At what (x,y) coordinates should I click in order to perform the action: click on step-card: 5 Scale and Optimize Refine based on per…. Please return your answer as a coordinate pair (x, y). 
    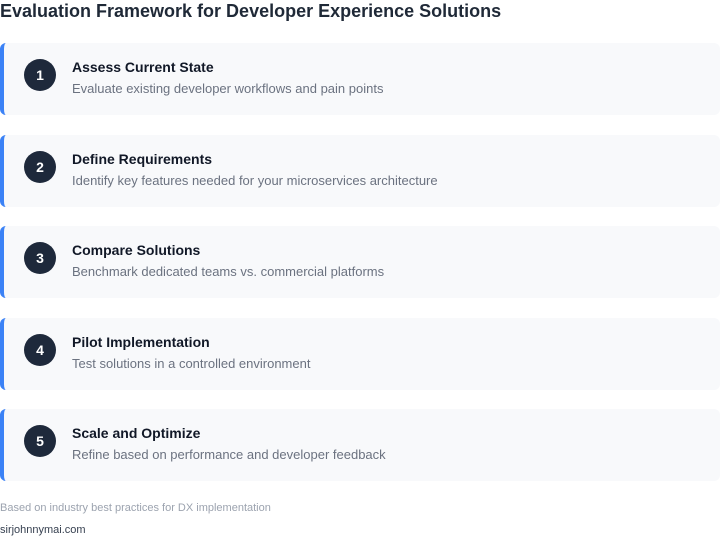
    Looking at the image, I should click on (360, 445).